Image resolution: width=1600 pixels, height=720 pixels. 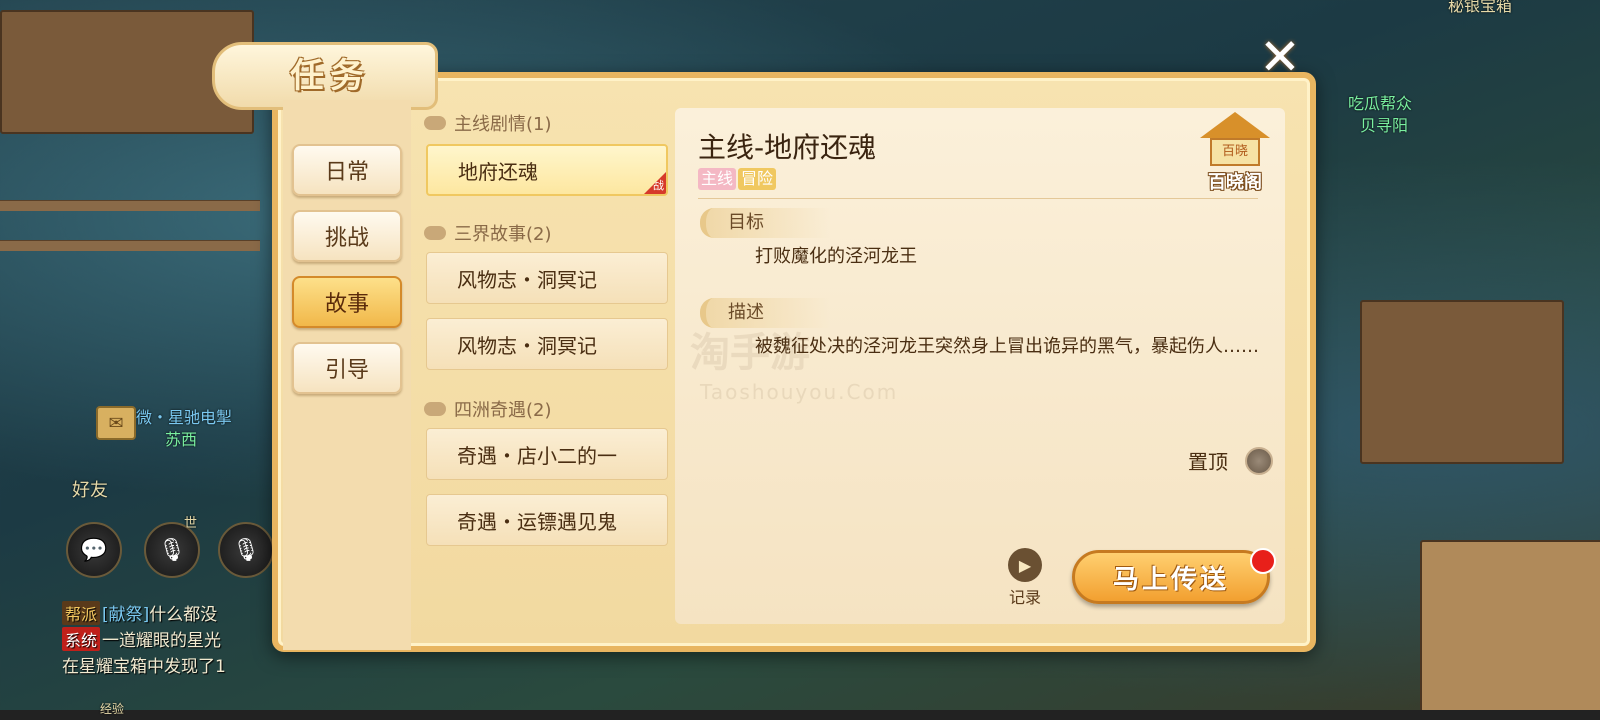 I want to click on task-item-label: 奇遇・店小二的一, so click(x=537, y=455).